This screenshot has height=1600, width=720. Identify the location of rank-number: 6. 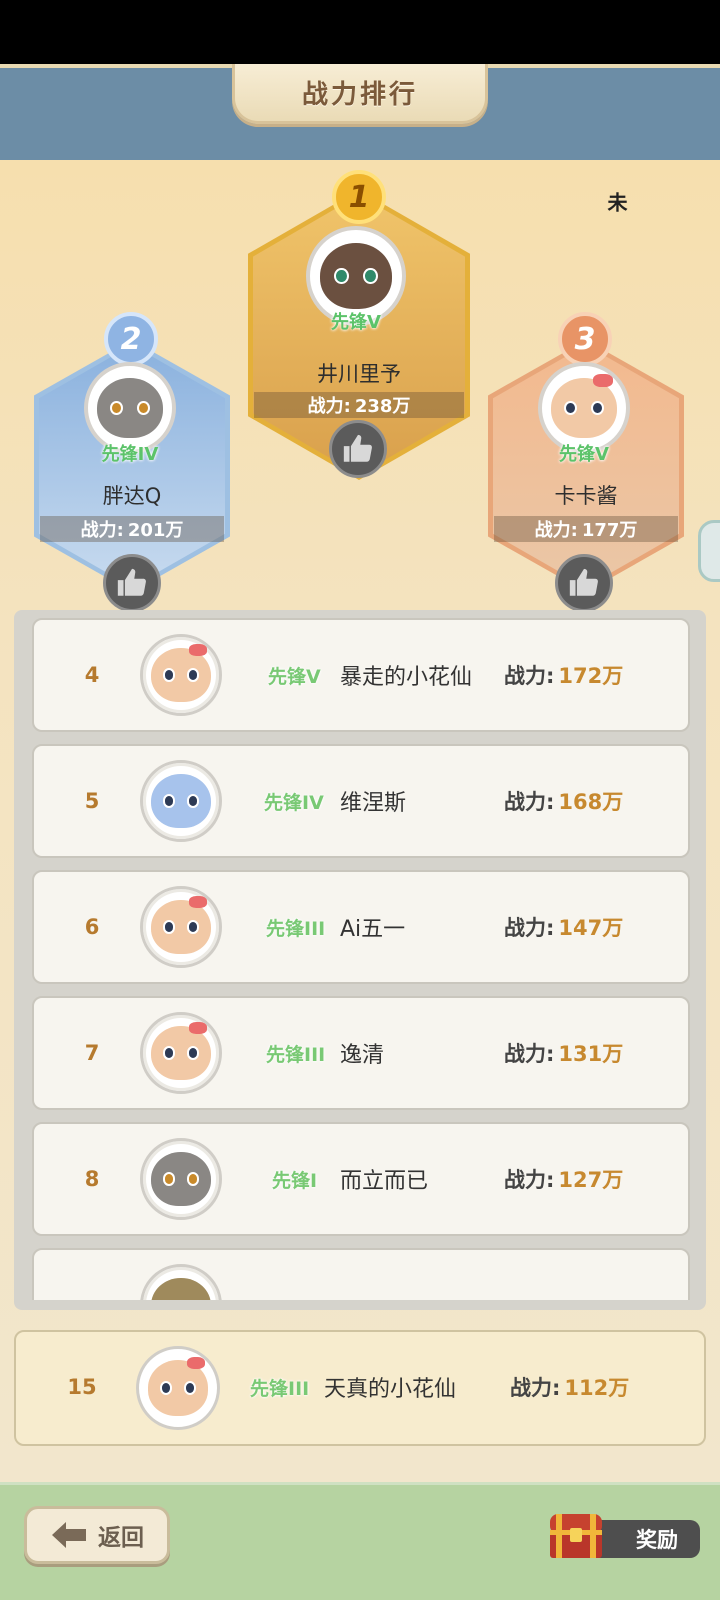
(92, 927).